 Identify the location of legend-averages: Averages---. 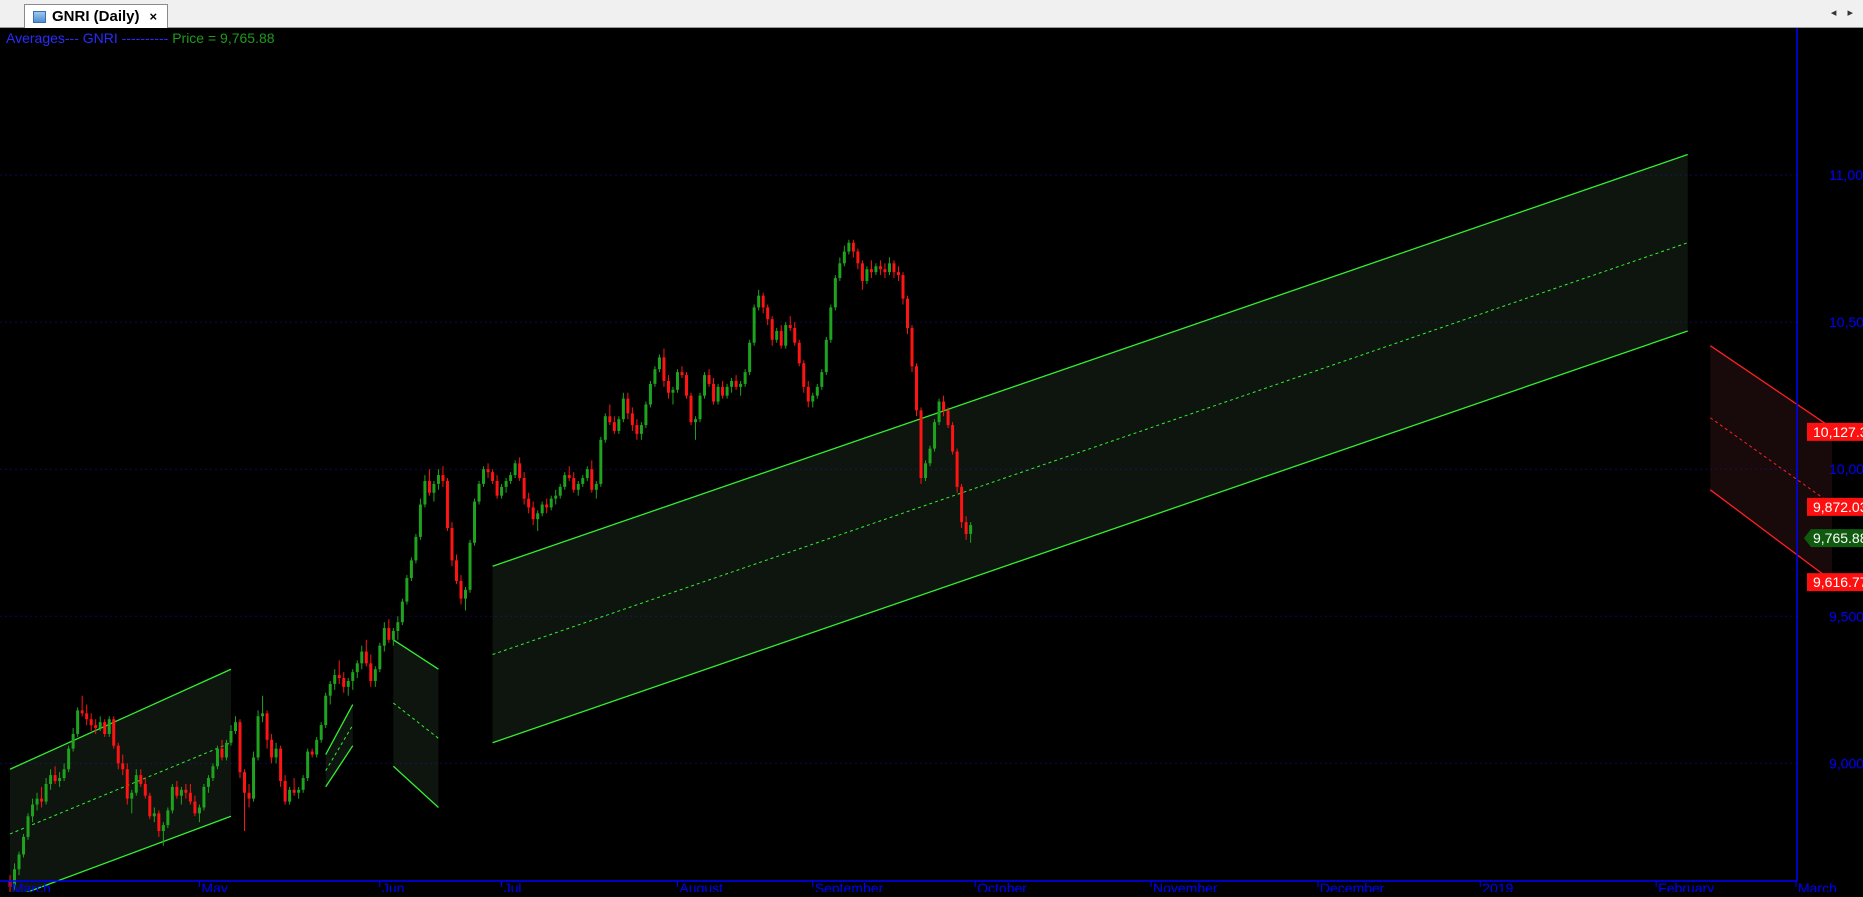
(42, 38).